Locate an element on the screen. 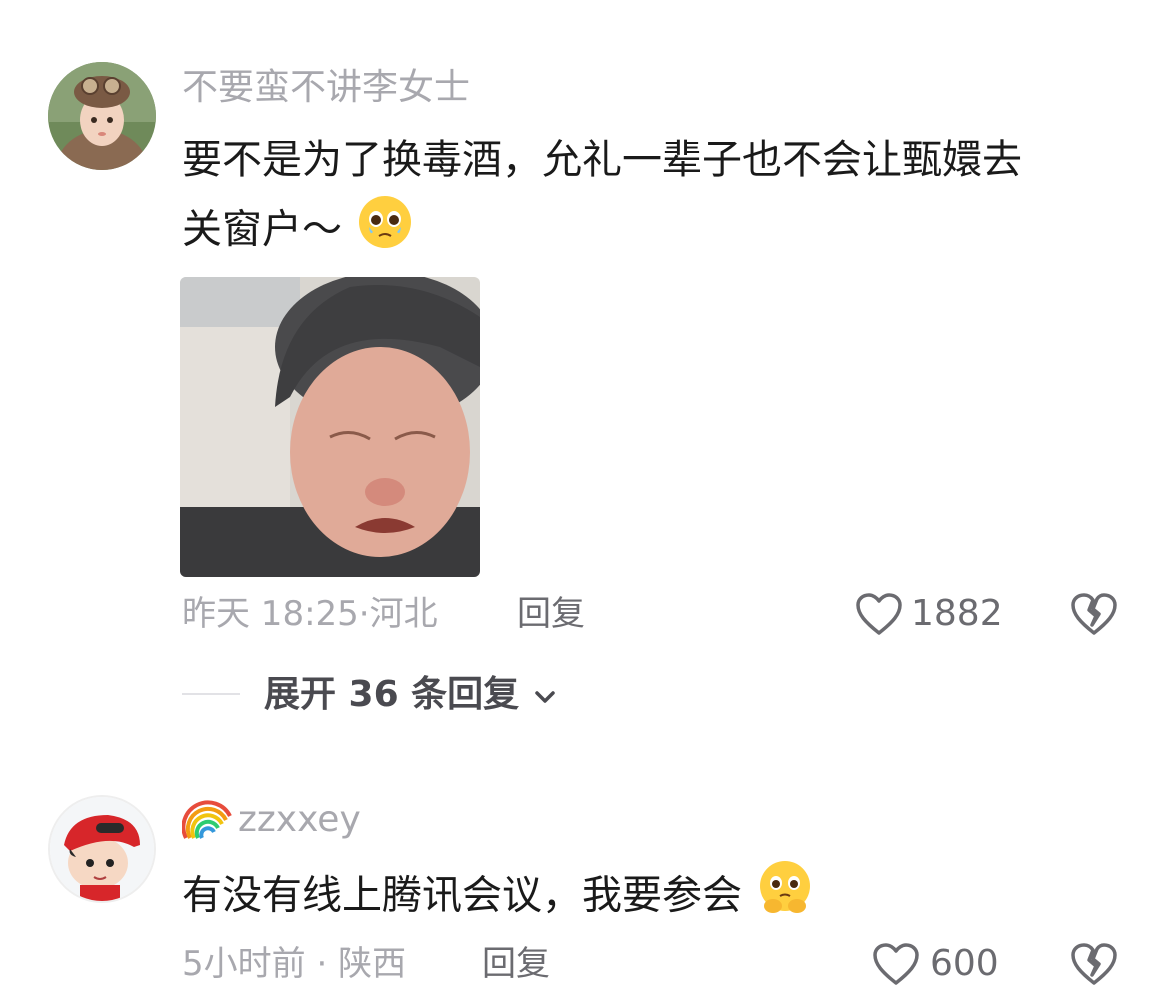 The height and width of the screenshot is (1003, 1170). rainbow-icon is located at coordinates (206, 820).